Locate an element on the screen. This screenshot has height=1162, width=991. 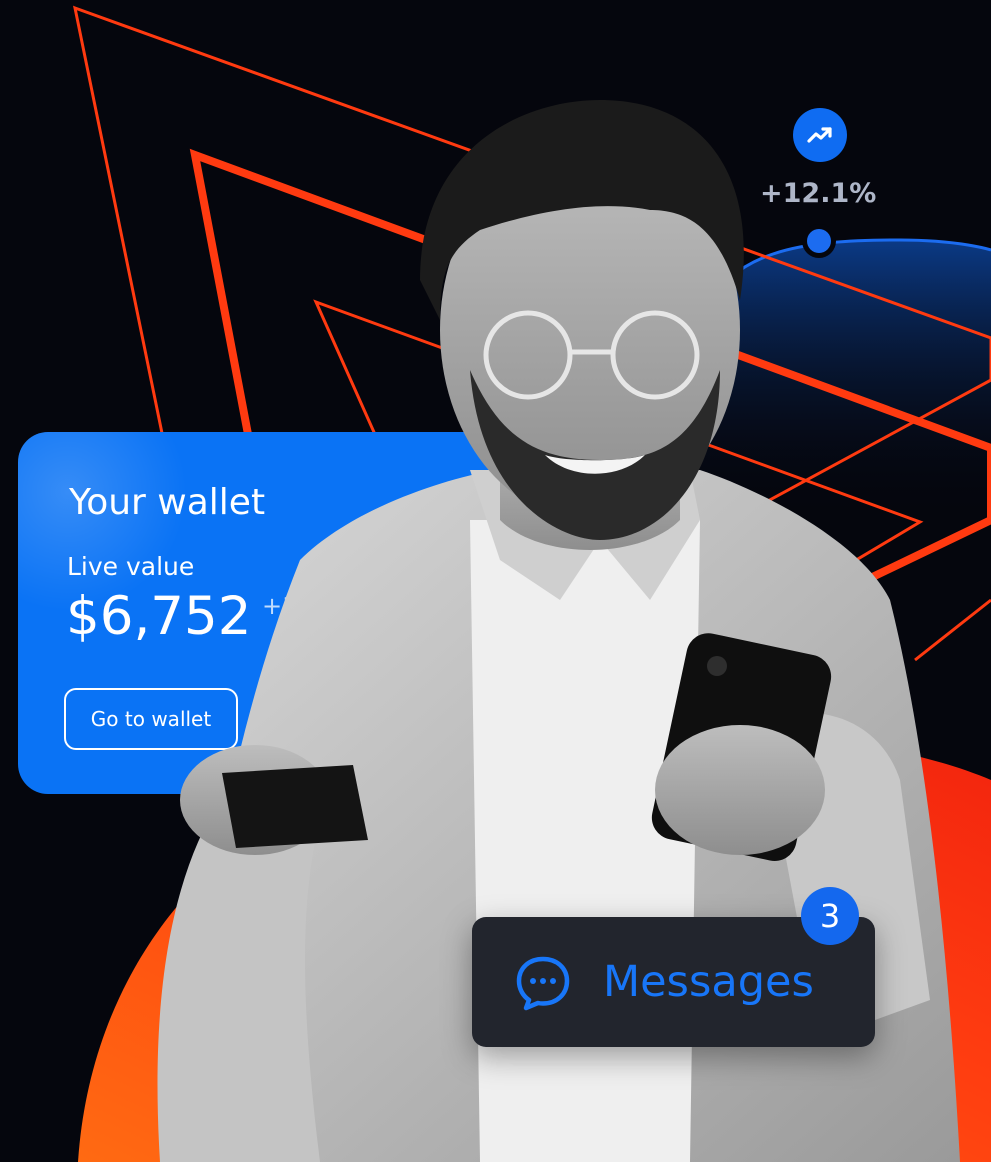
messages-count-badge: 3 is located at coordinates (830, 916).